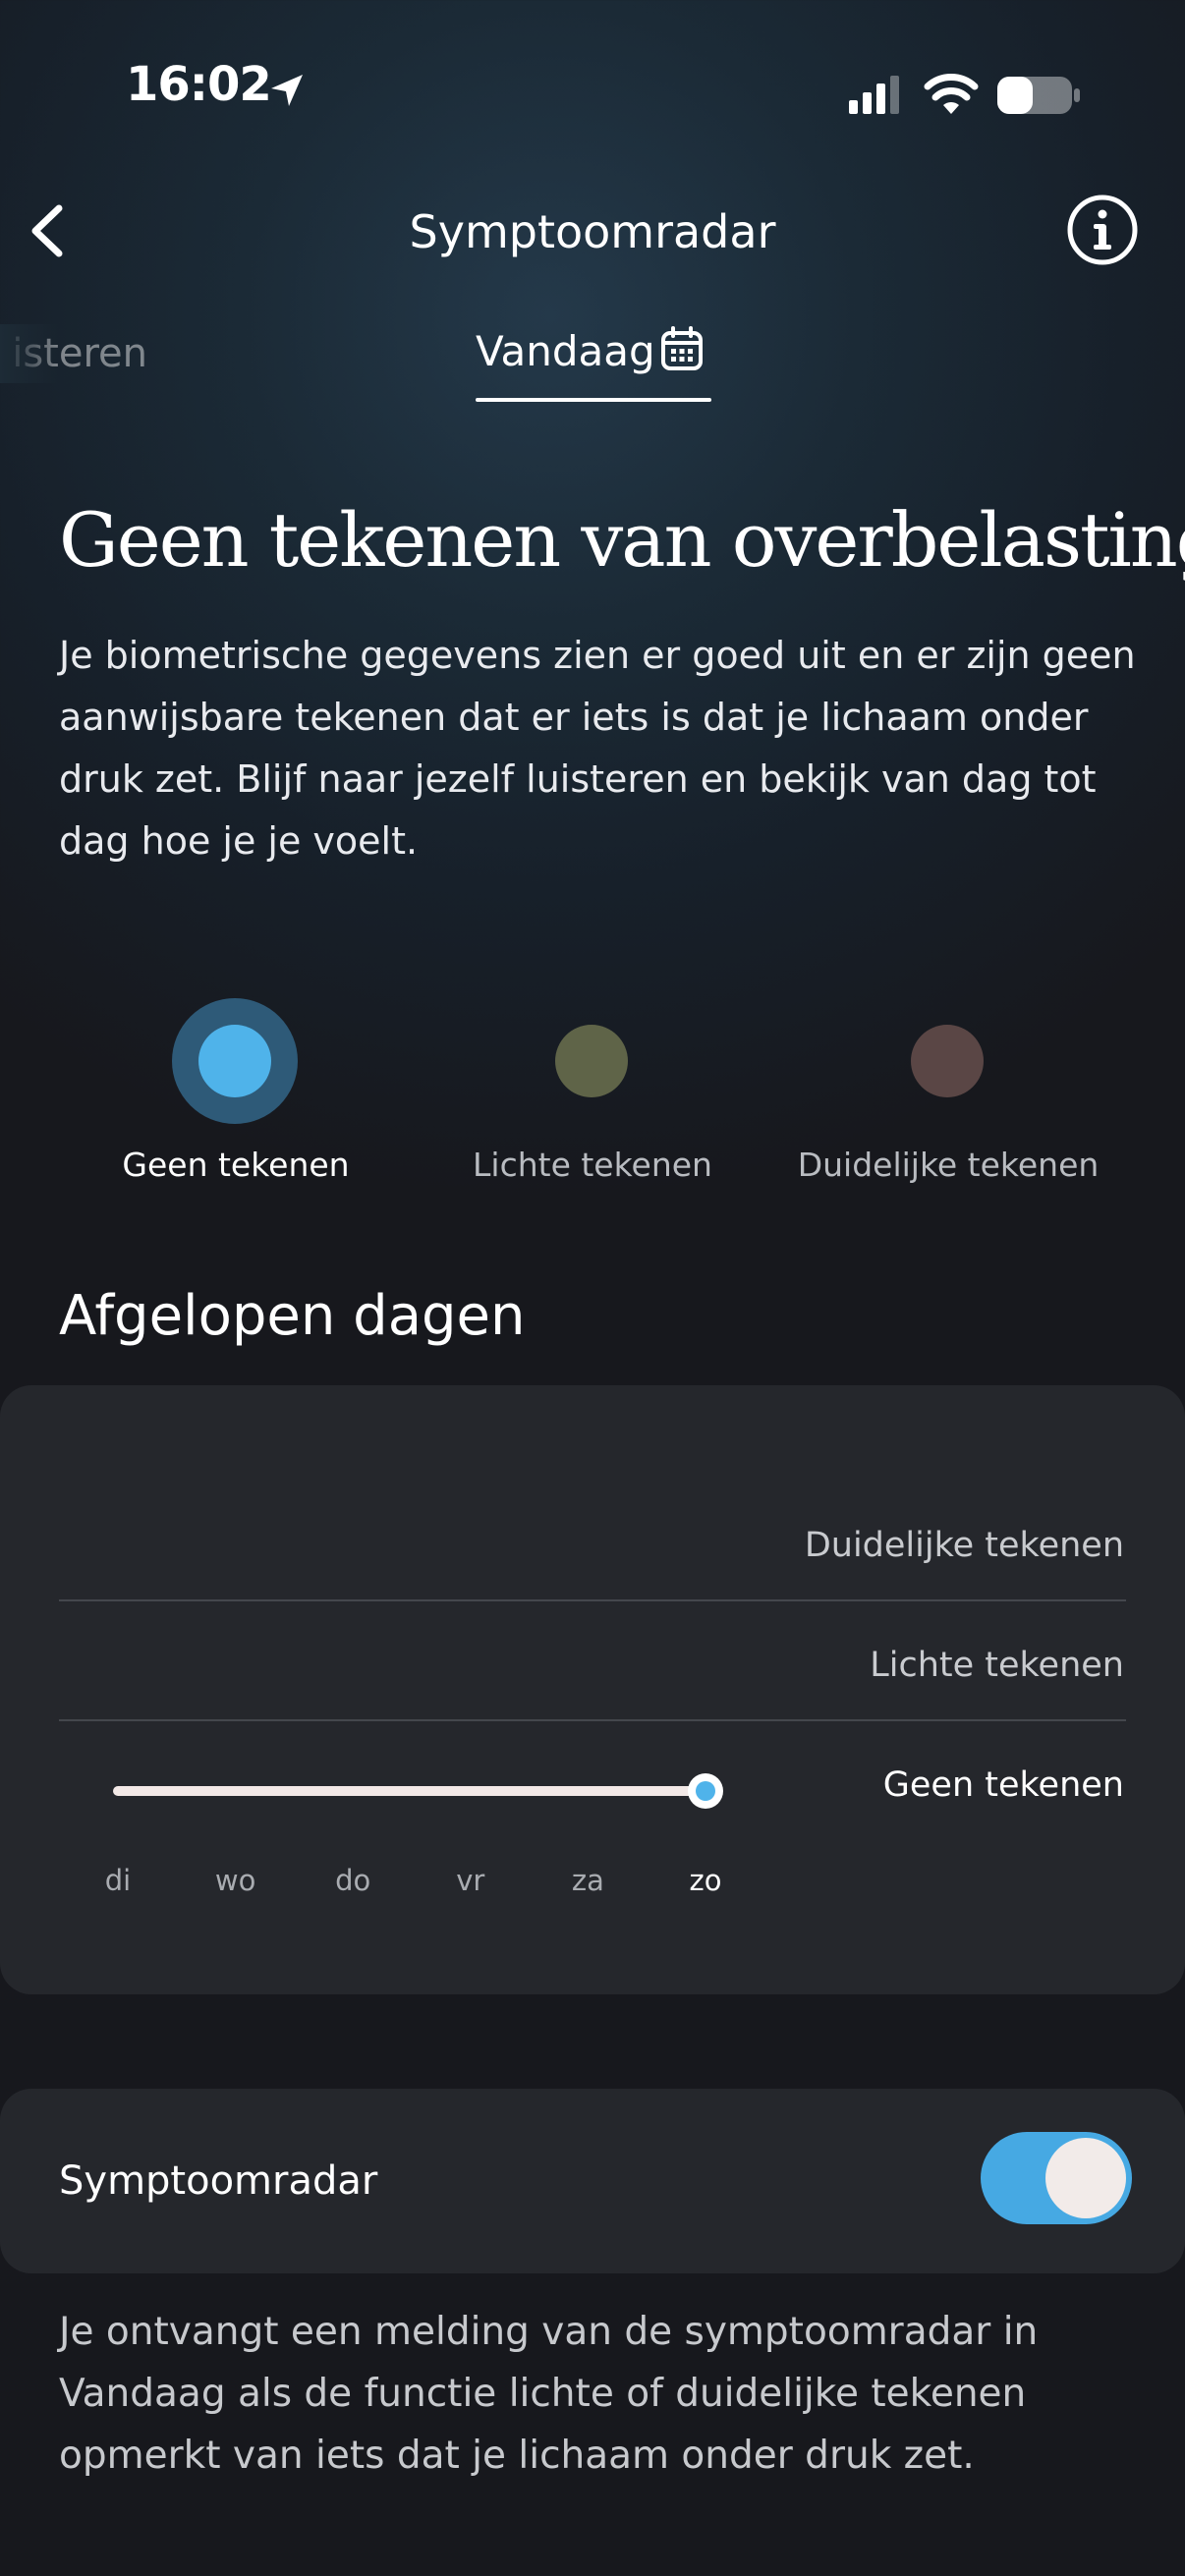  What do you see at coordinates (622, 540) in the screenshot?
I see `status-headline: Geen tekenen van overbelasting` at bounding box center [622, 540].